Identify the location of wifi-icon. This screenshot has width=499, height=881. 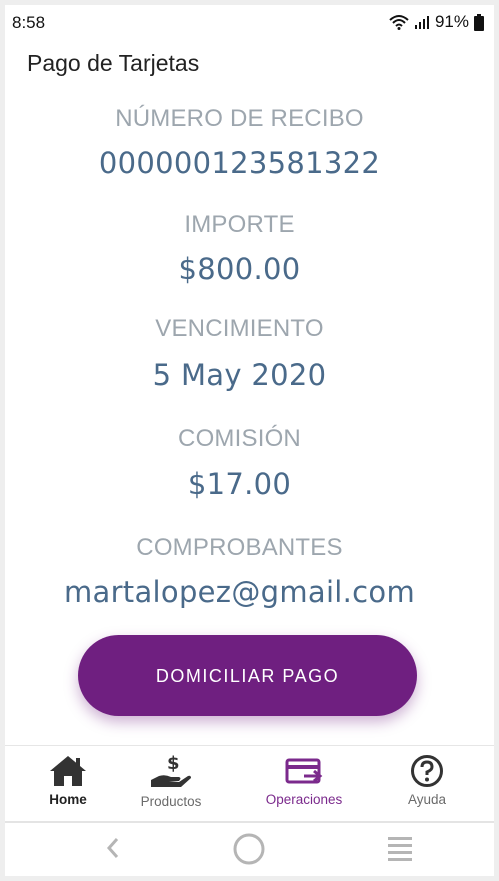
(399, 22).